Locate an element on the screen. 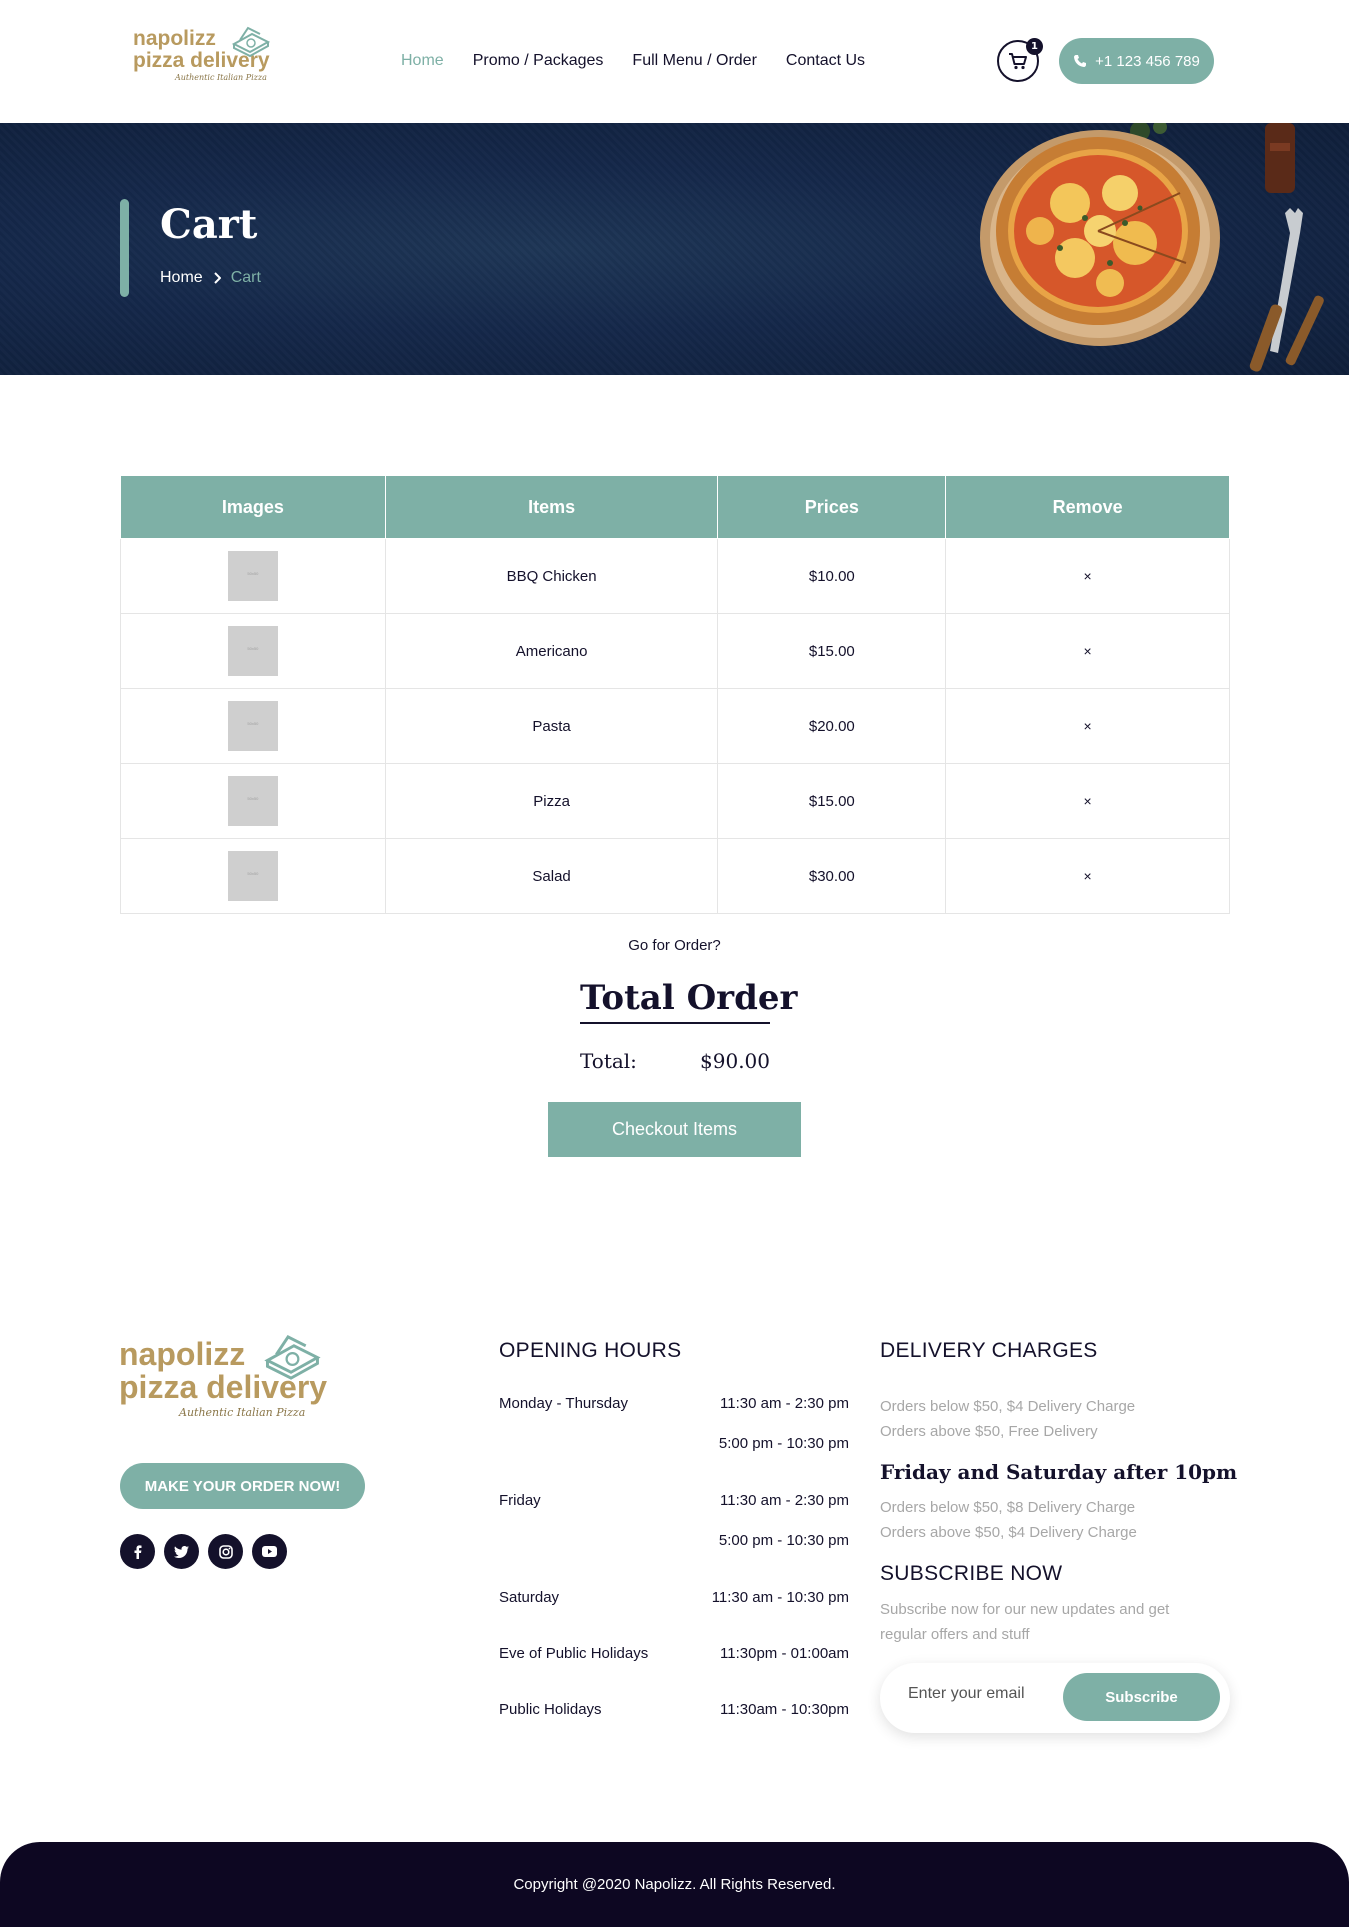 The image size is (1349, 1927). footer-brand-tagline: Authentic Italian Pizza is located at coordinates (242, 1412).